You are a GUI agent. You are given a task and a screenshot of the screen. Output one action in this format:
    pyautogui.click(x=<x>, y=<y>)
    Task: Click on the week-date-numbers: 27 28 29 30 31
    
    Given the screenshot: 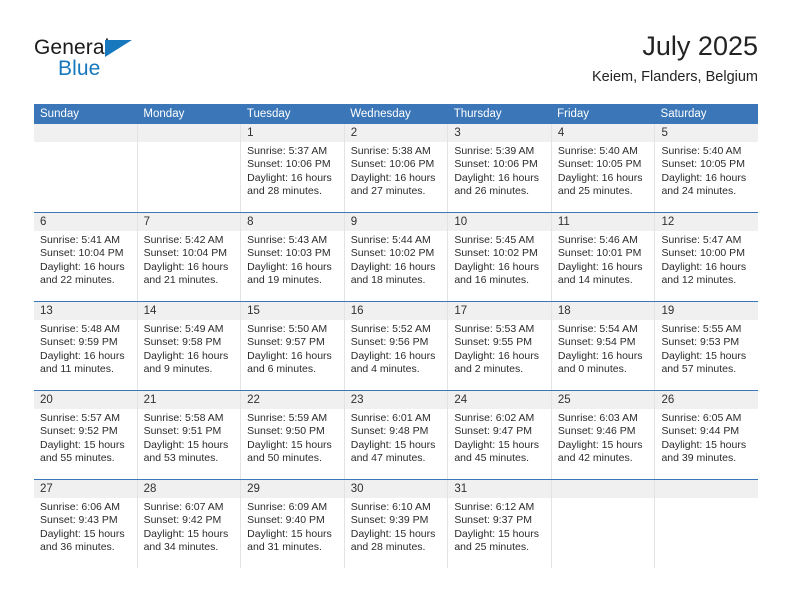 What is the action you would take?
    pyautogui.click(x=396, y=489)
    